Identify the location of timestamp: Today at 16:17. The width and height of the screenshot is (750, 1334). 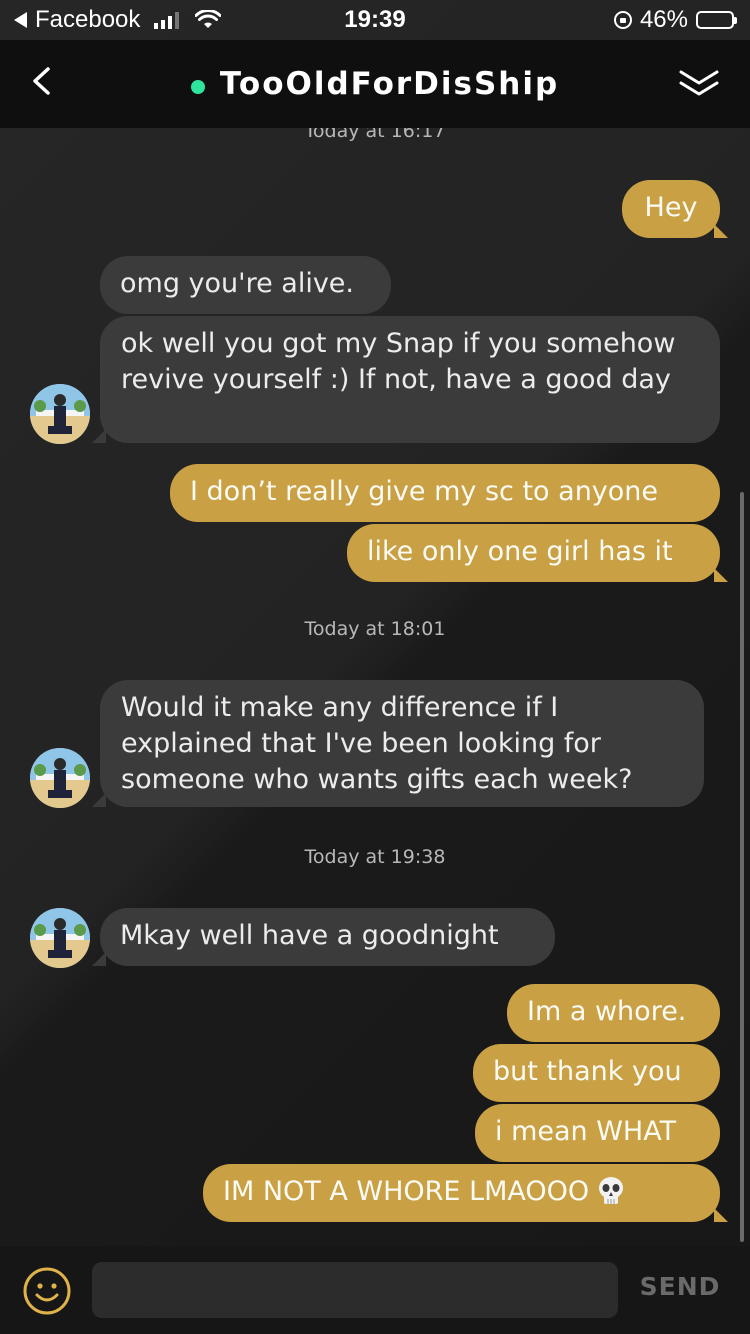
(375, 135).